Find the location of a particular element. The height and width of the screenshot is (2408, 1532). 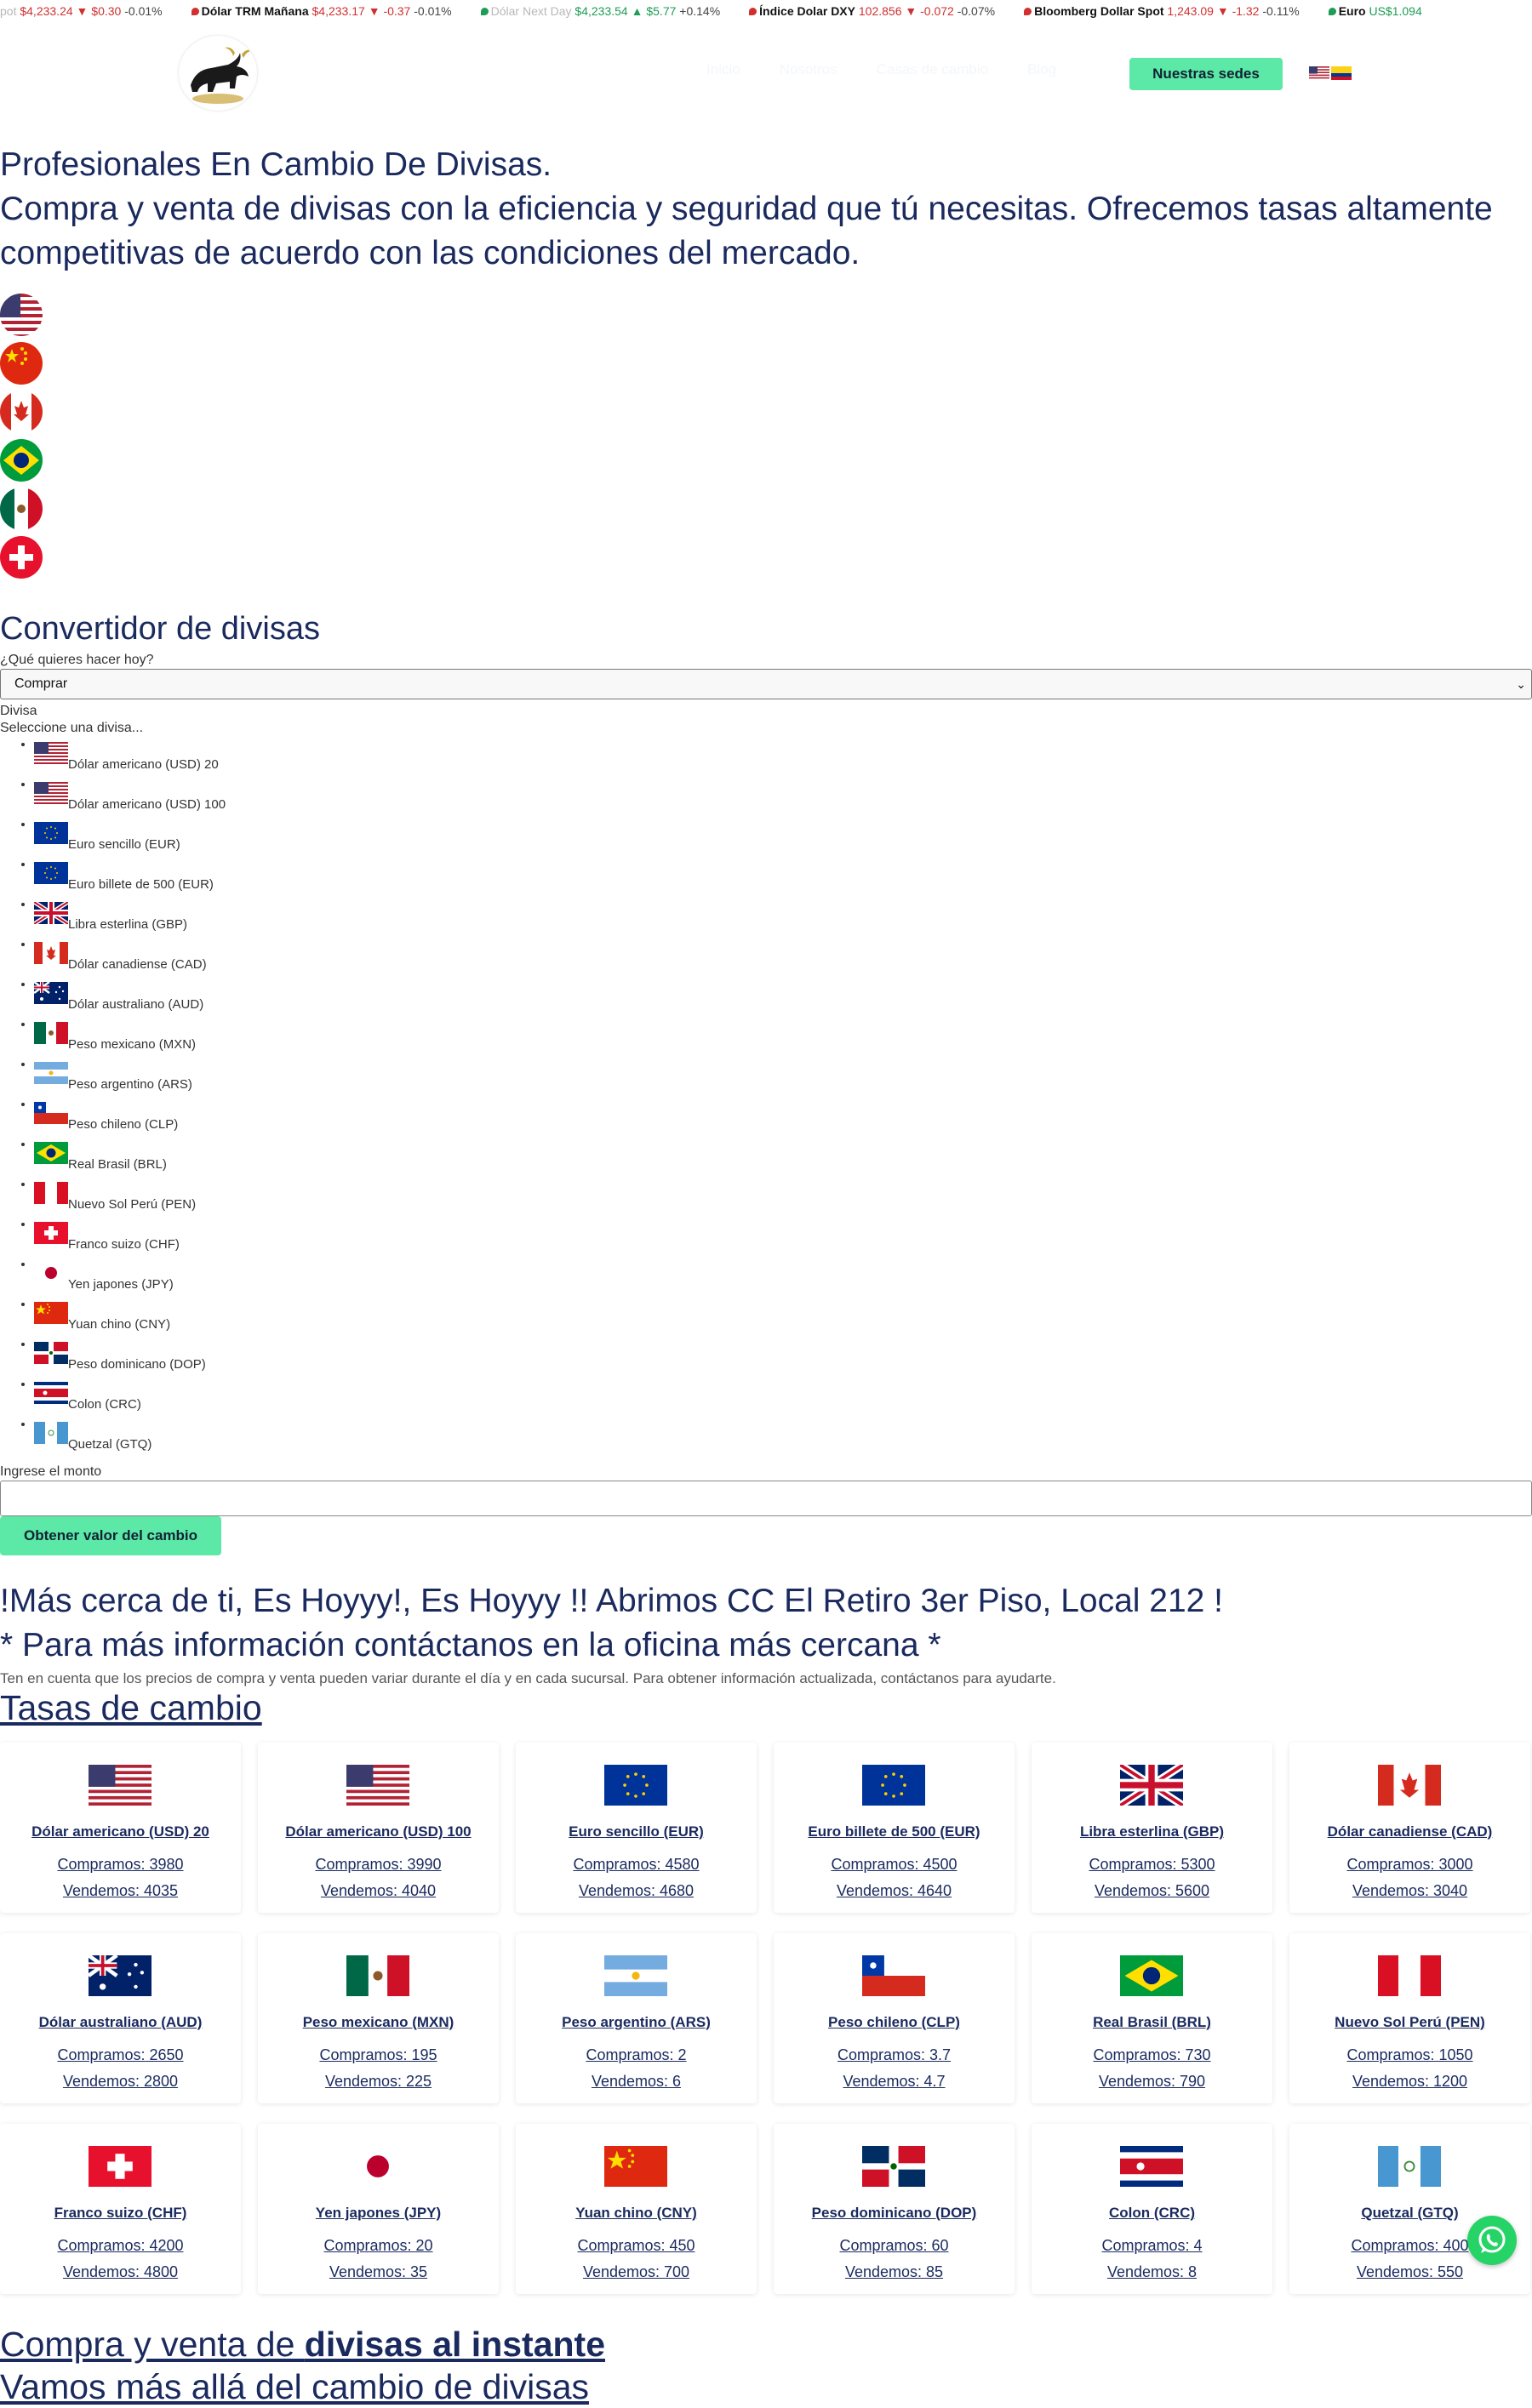

rate-card-buy: Compramos: 60 is located at coordinates (895, 2246).